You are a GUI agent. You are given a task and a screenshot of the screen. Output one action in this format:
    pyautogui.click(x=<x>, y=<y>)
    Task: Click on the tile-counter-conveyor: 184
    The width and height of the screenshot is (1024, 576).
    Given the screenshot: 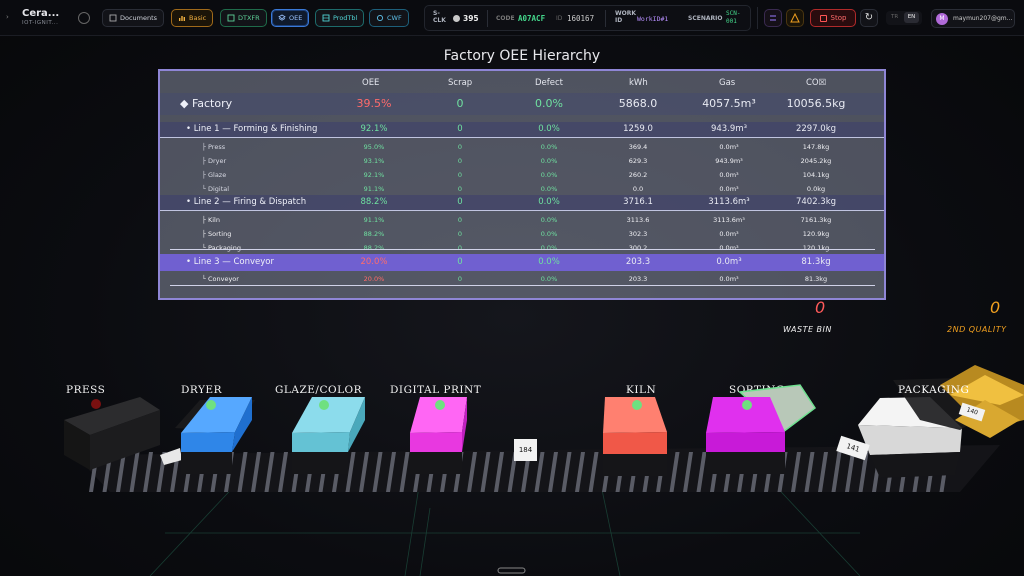 What is the action you would take?
    pyautogui.click(x=525, y=450)
    